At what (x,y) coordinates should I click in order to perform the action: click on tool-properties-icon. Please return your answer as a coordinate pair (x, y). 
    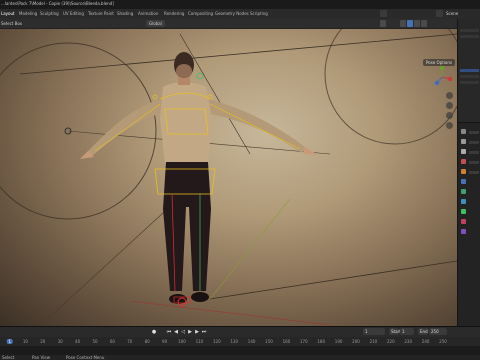
    Looking at the image, I should click on (463, 131).